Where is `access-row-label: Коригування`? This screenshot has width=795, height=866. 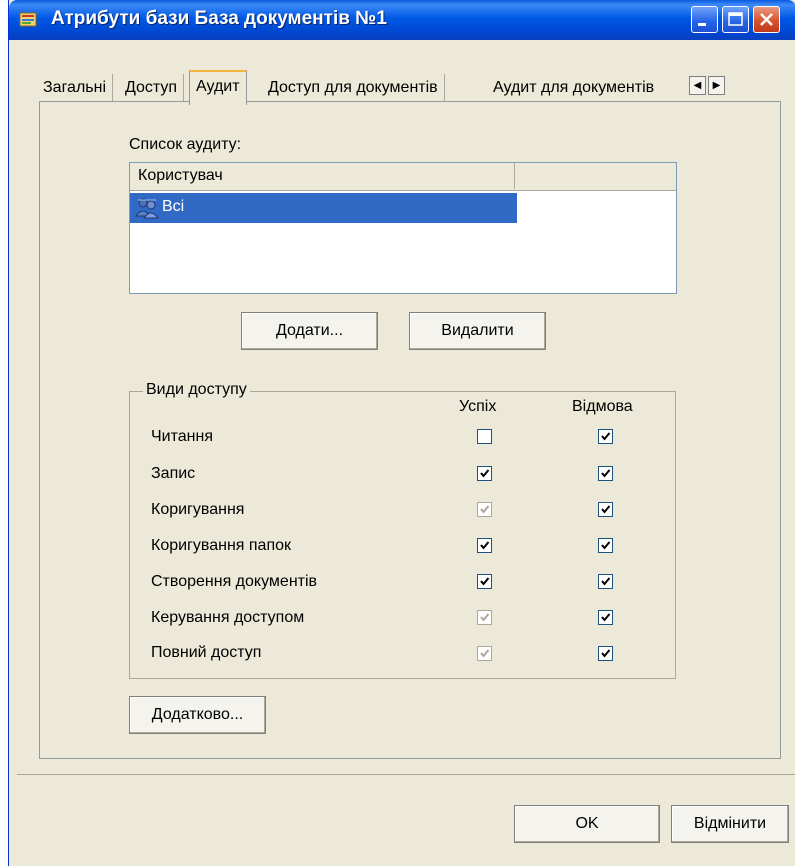
access-row-label: Коригування is located at coordinates (198, 509).